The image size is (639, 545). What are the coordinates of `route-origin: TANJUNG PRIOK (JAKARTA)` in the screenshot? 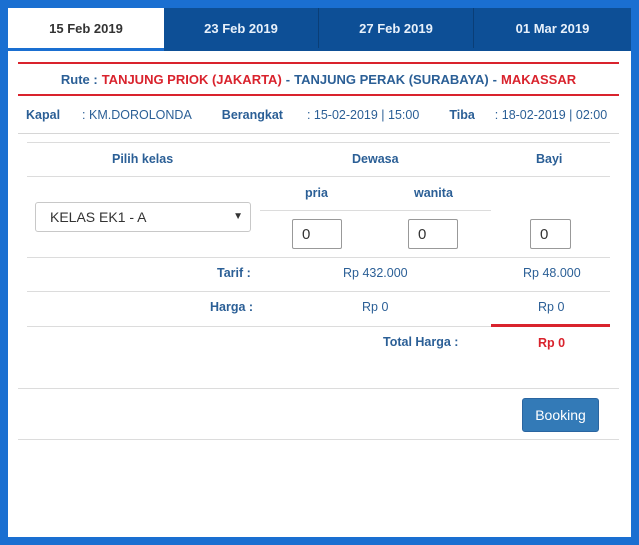 It's located at (191, 79).